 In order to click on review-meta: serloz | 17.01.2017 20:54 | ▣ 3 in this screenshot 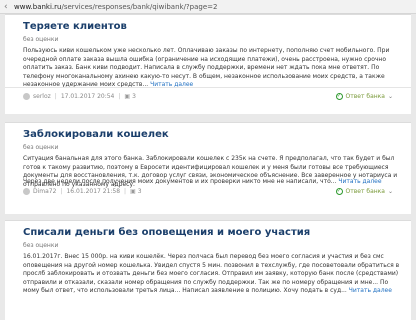, I will do `click(79, 96)`.